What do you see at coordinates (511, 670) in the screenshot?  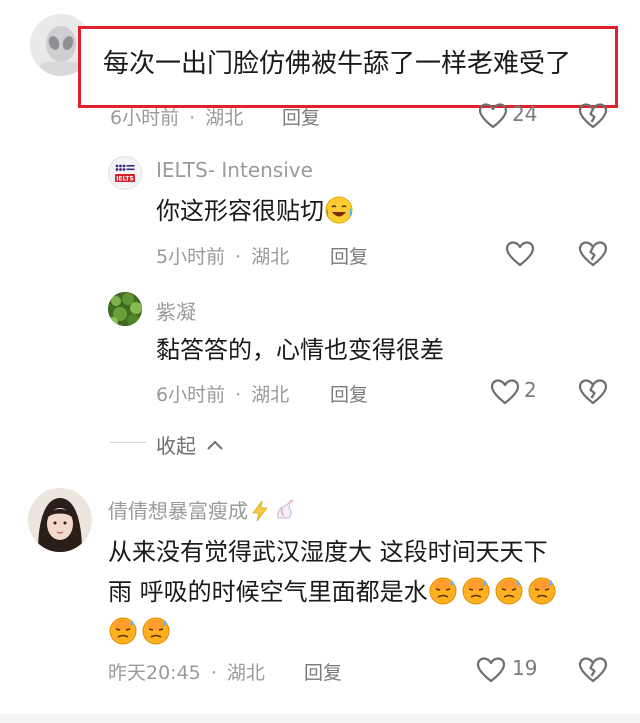 I see `like-button: 19` at bounding box center [511, 670].